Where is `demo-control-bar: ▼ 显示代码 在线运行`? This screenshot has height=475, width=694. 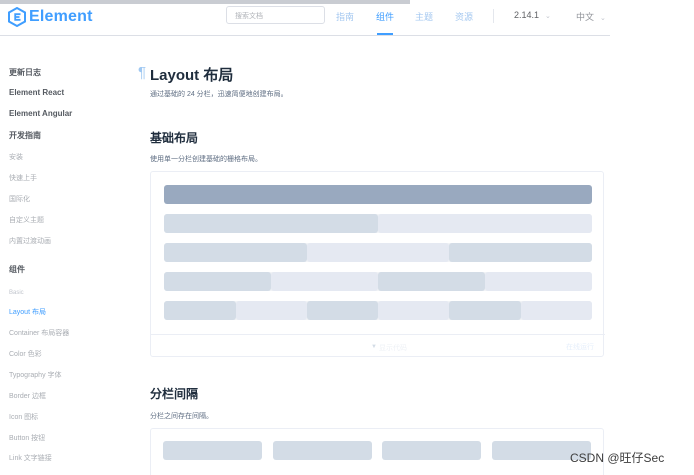 demo-control-bar: ▼ 显示代码 在线运行 is located at coordinates (378, 345).